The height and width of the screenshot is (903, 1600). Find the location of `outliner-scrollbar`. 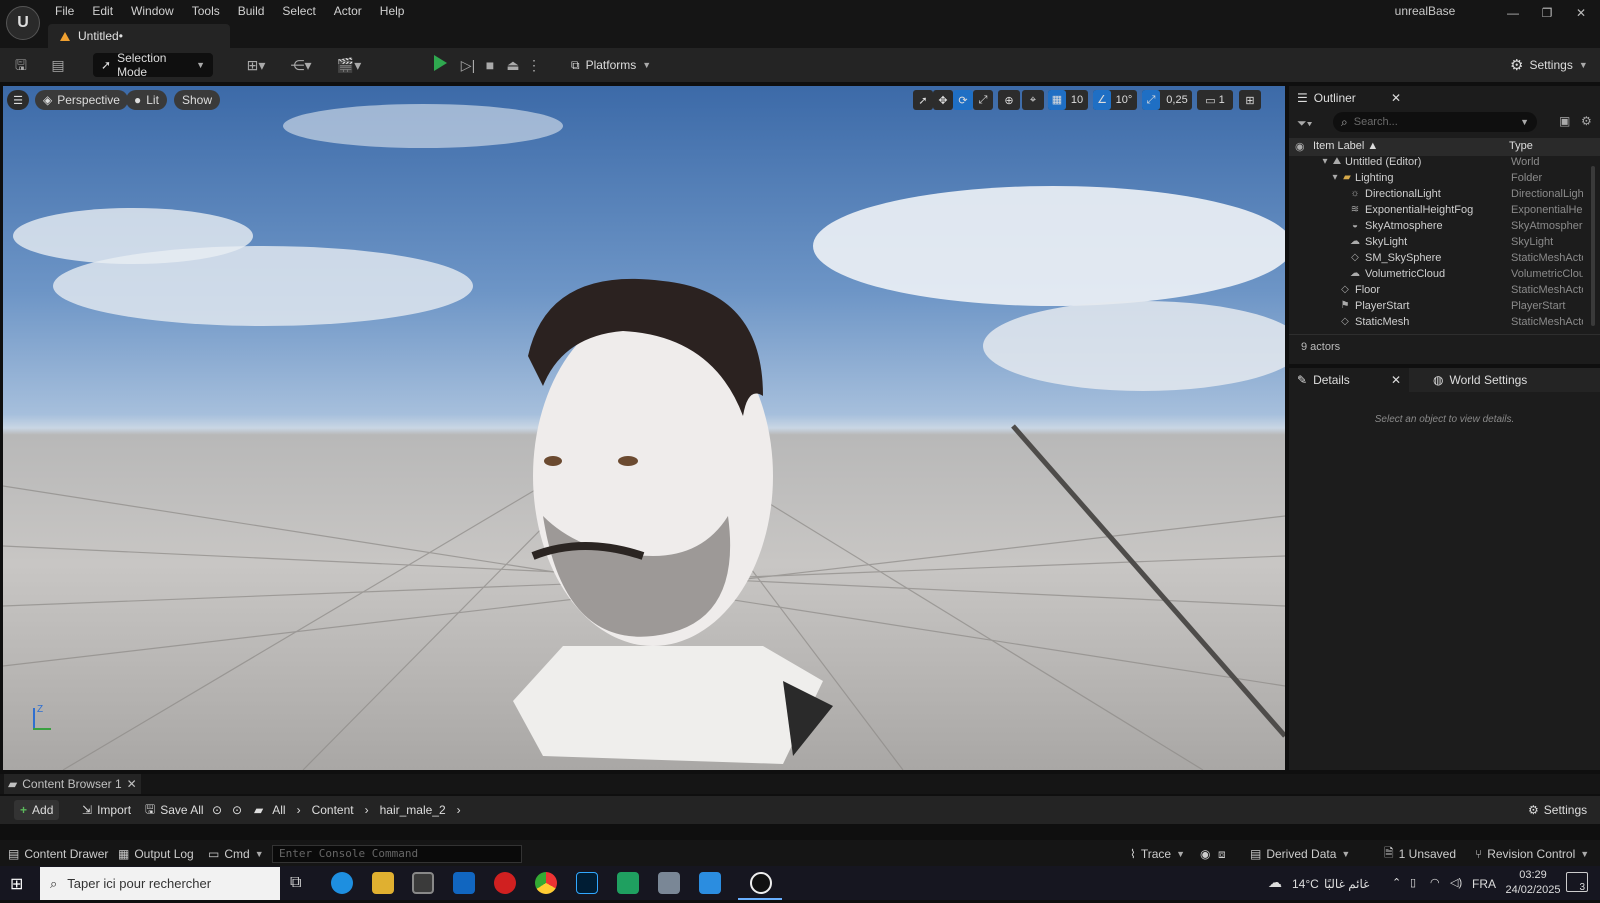

outliner-scrollbar is located at coordinates (1593, 246).